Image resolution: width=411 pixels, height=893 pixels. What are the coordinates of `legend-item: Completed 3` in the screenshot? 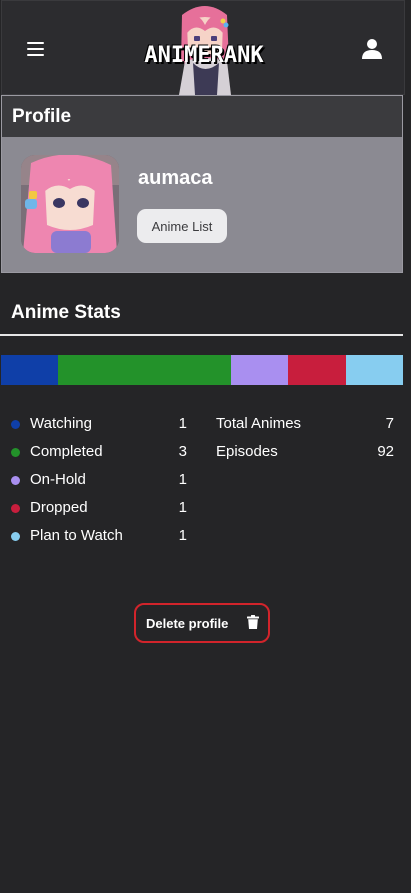 It's located at (100, 452).